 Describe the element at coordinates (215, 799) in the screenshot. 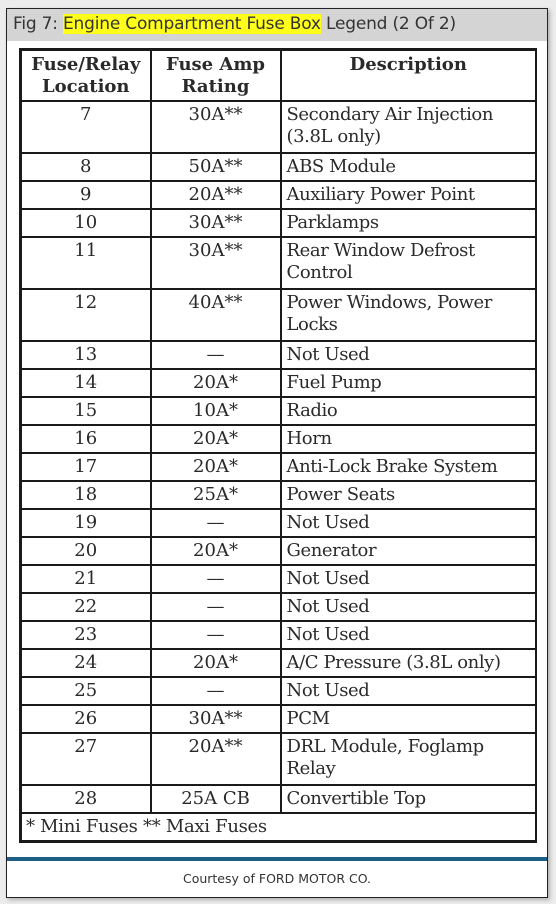

I see `cell-rating: 25A CB` at that location.